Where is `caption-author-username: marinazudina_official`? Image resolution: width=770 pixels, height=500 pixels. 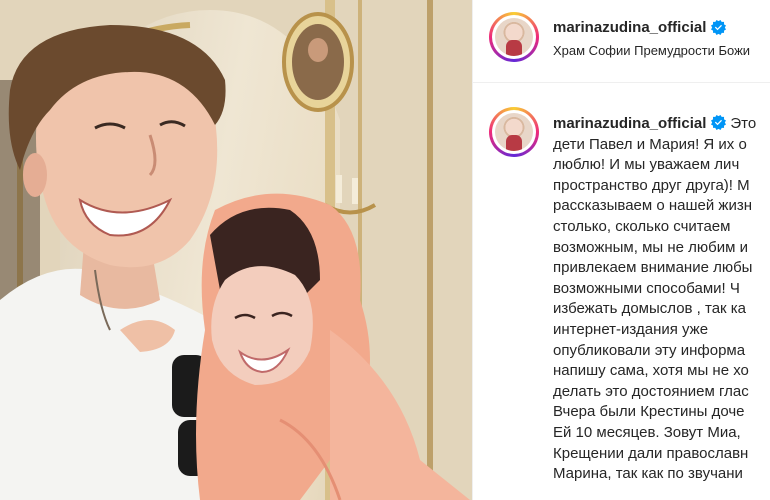
caption-author-username: marinazudina_official is located at coordinates (629, 123).